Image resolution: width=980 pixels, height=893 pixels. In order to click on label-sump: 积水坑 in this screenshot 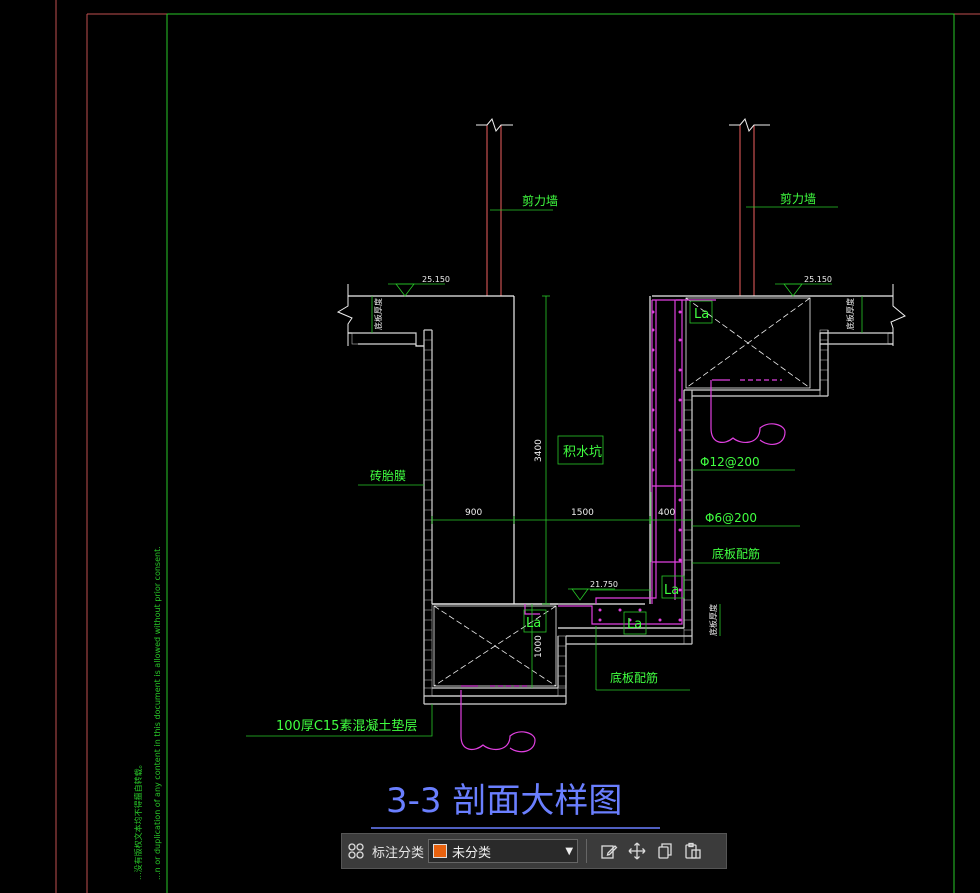, I will do `click(582, 452)`.